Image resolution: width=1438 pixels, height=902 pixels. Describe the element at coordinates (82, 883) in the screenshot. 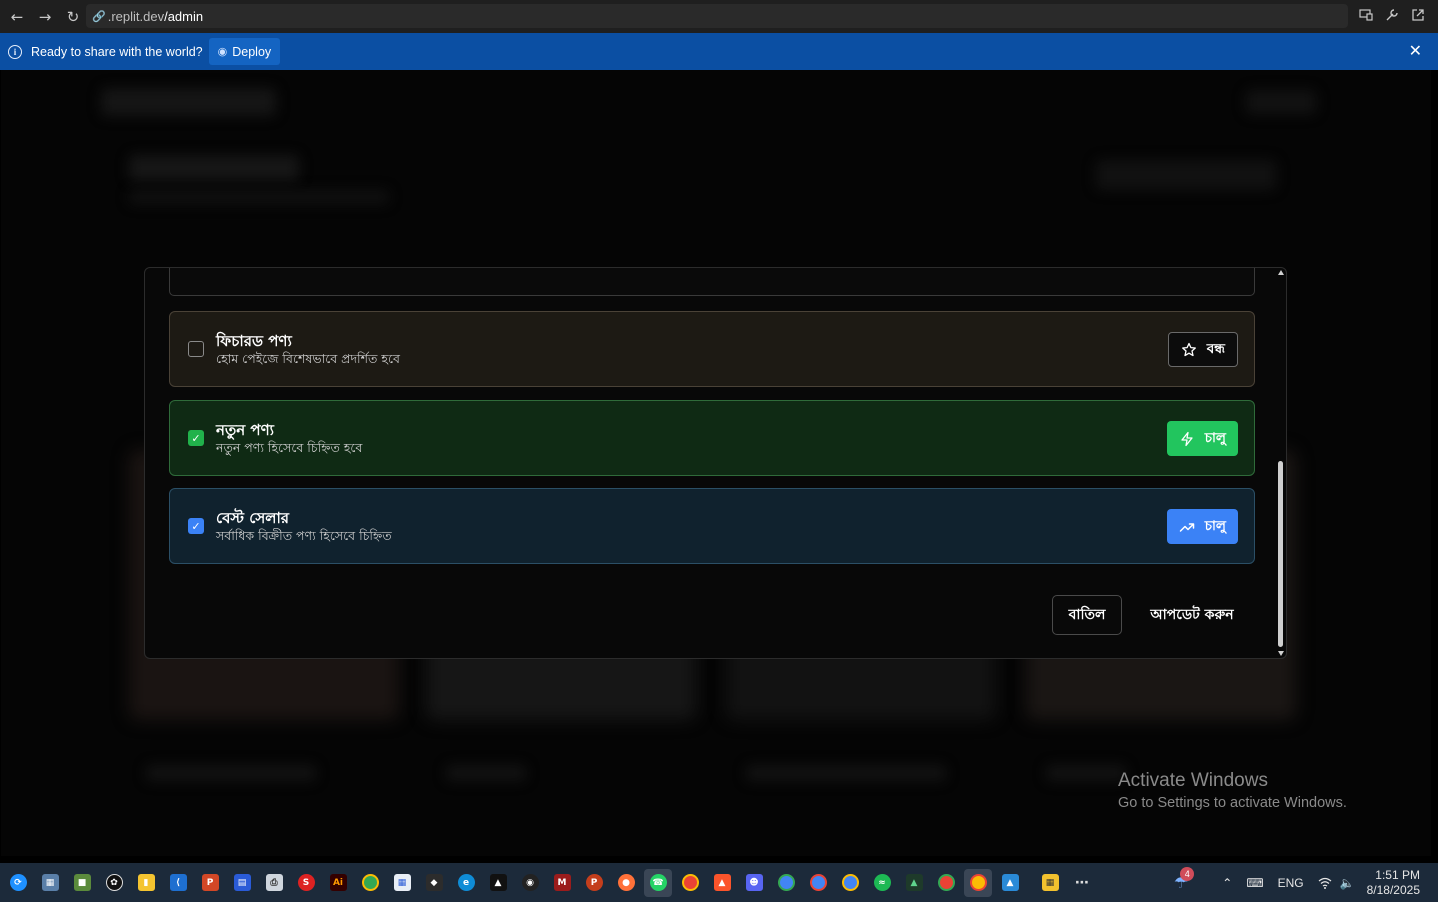

I see `app-icon: ■` at that location.